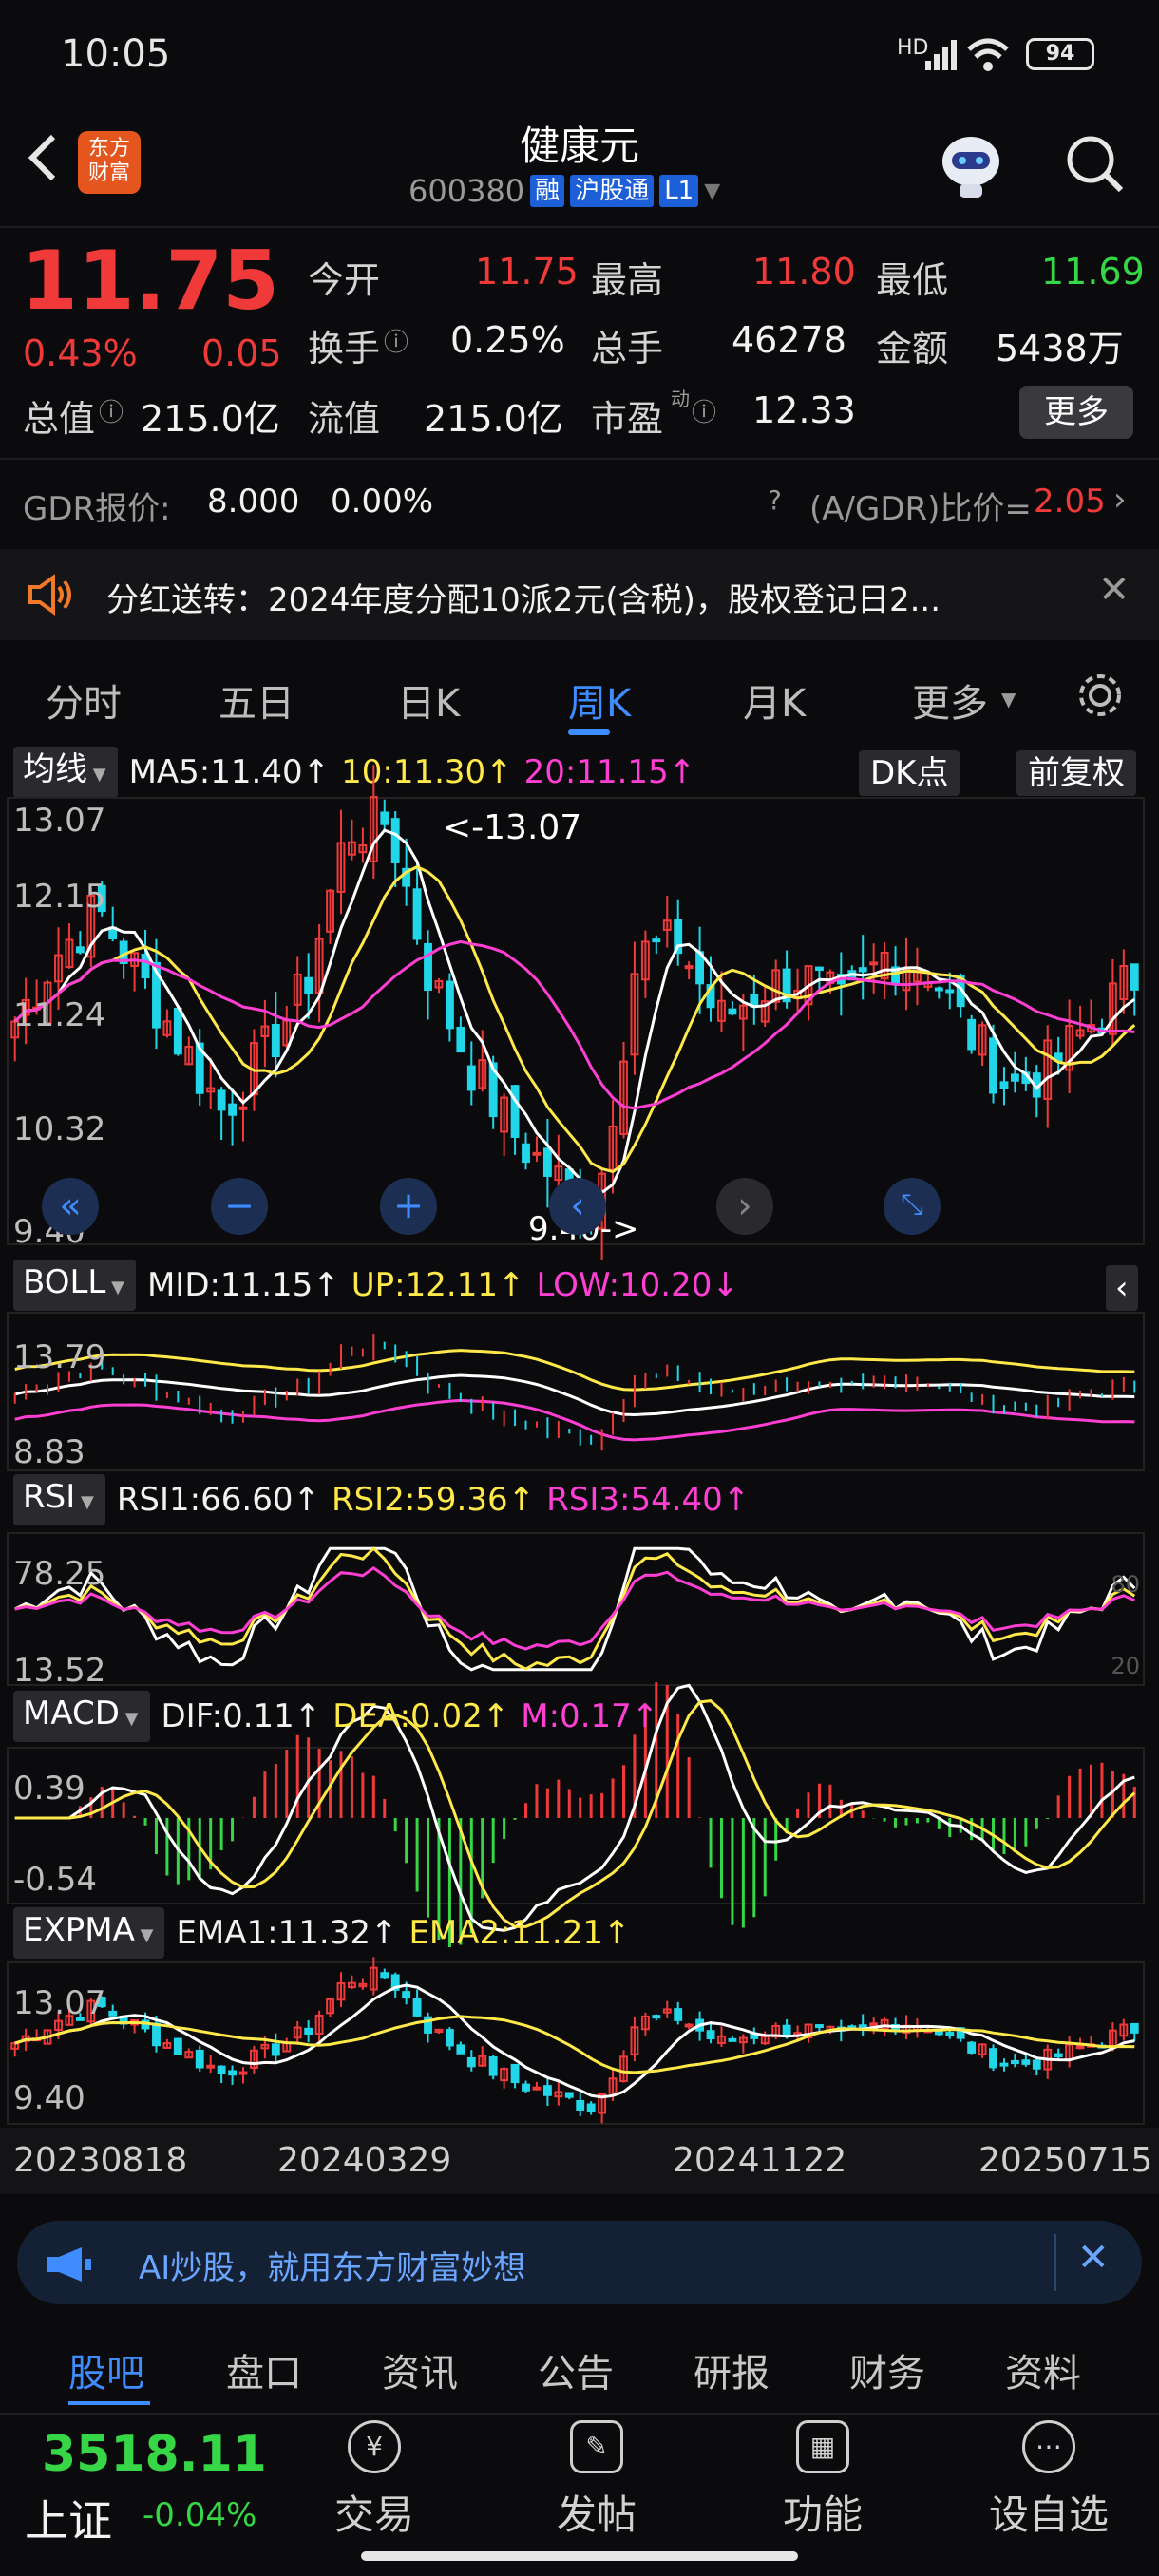  What do you see at coordinates (1070, 502) in the screenshot?
I see `gdr-ratio: 2.05` at bounding box center [1070, 502].